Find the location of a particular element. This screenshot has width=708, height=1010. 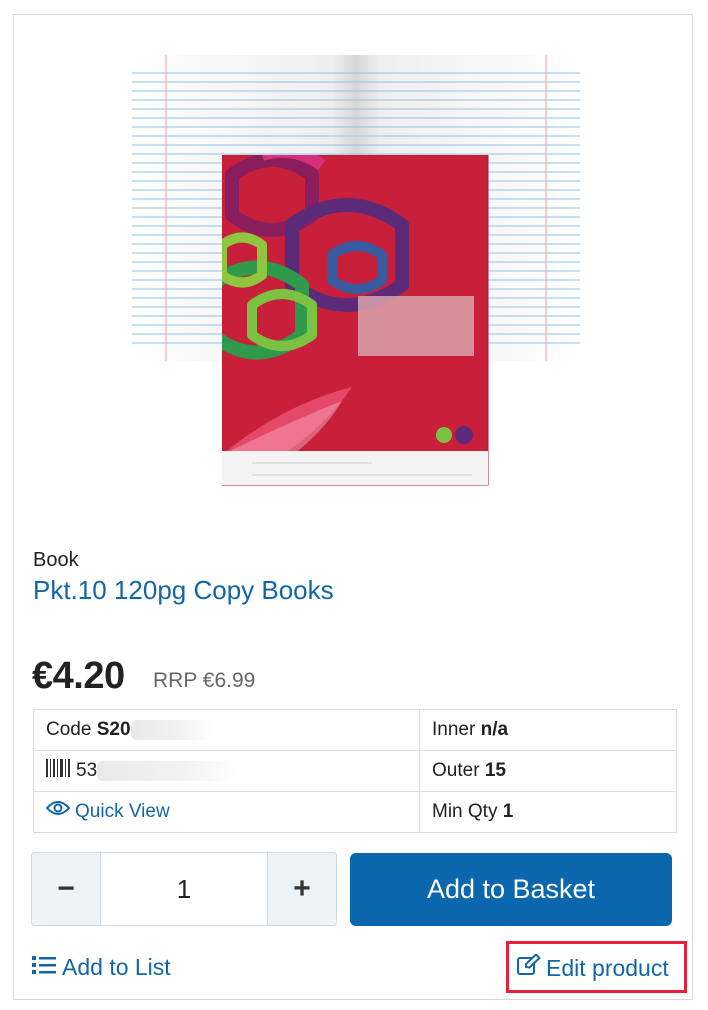

inner-label: Inner is located at coordinates (454, 729).